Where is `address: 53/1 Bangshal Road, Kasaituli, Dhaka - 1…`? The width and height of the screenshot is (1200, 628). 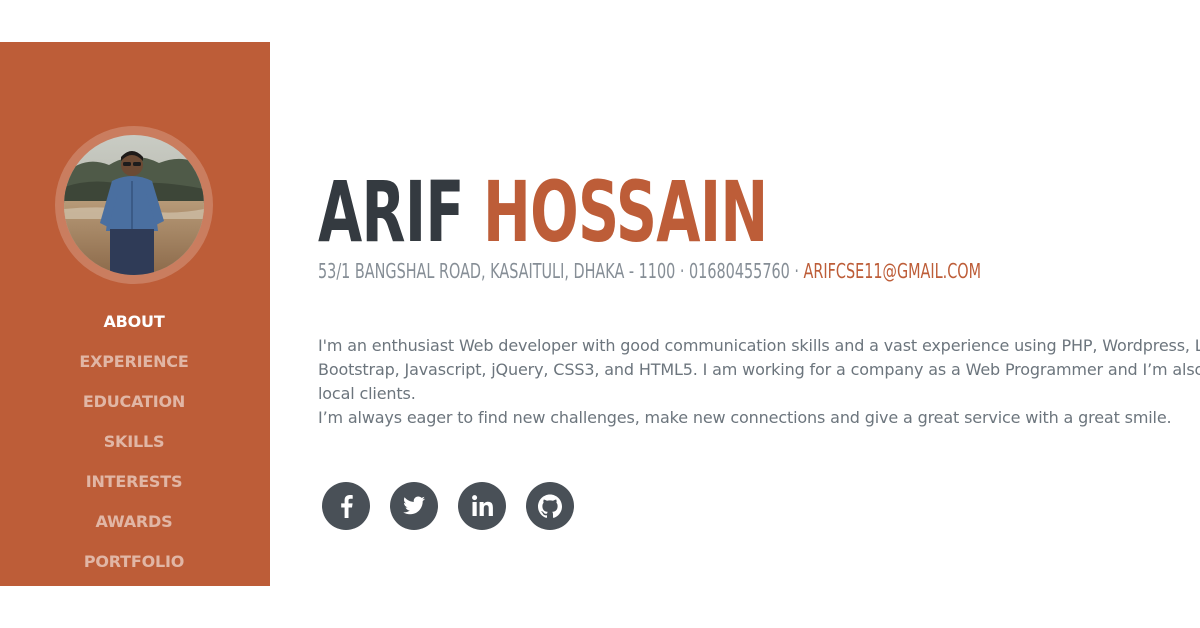 address: 53/1 Bangshal Road, Kasaituli, Dhaka - 1… is located at coordinates (497, 271).